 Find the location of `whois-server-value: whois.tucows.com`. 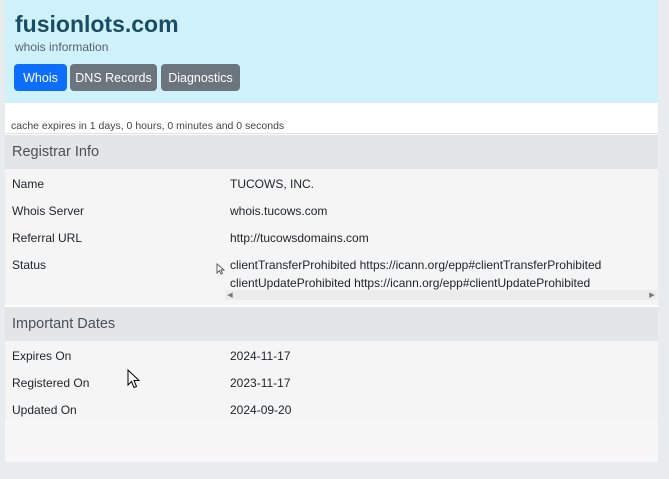

whois-server-value: whois.tucows.com is located at coordinates (279, 211).